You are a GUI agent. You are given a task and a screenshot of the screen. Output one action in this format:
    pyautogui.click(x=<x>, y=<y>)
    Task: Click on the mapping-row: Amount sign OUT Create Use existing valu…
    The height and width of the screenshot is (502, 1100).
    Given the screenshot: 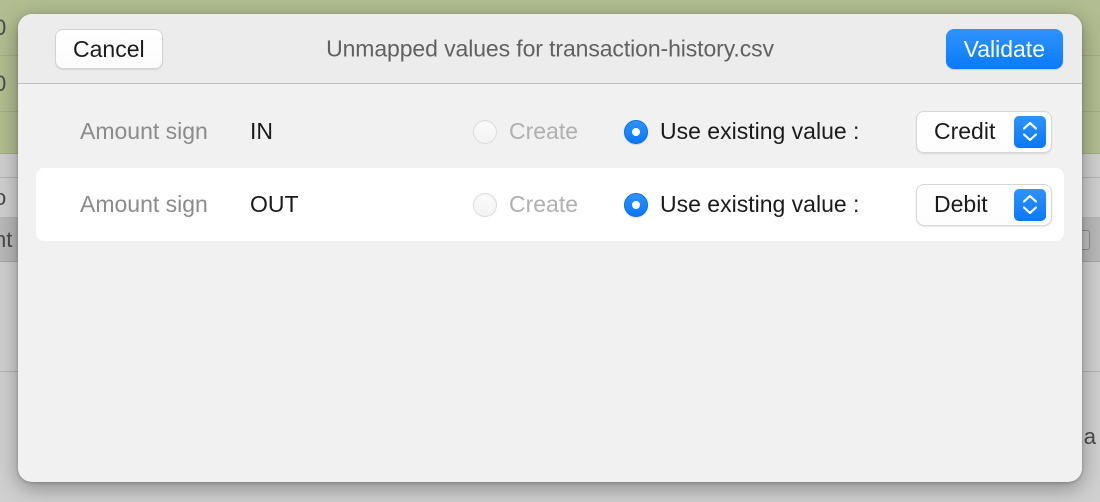 What is the action you would take?
    pyautogui.click(x=550, y=204)
    